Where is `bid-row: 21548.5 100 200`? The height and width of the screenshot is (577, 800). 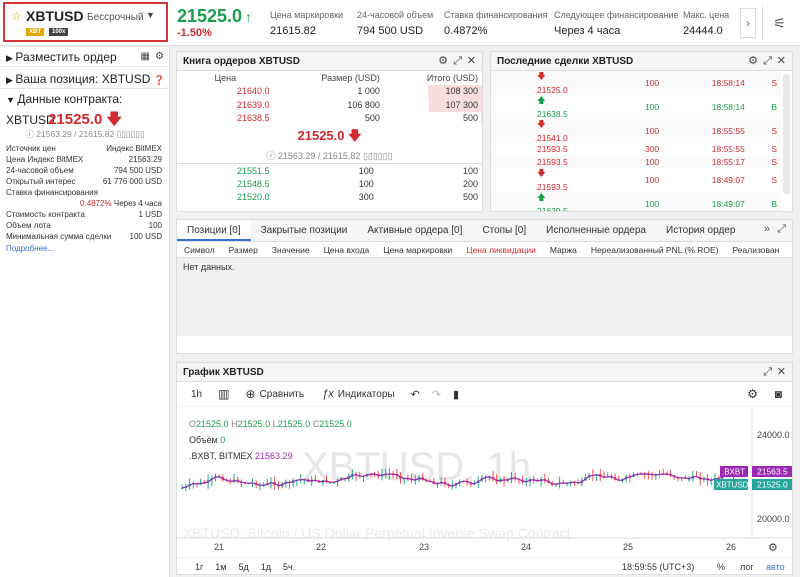 bid-row: 21548.5 100 200 is located at coordinates (329, 184).